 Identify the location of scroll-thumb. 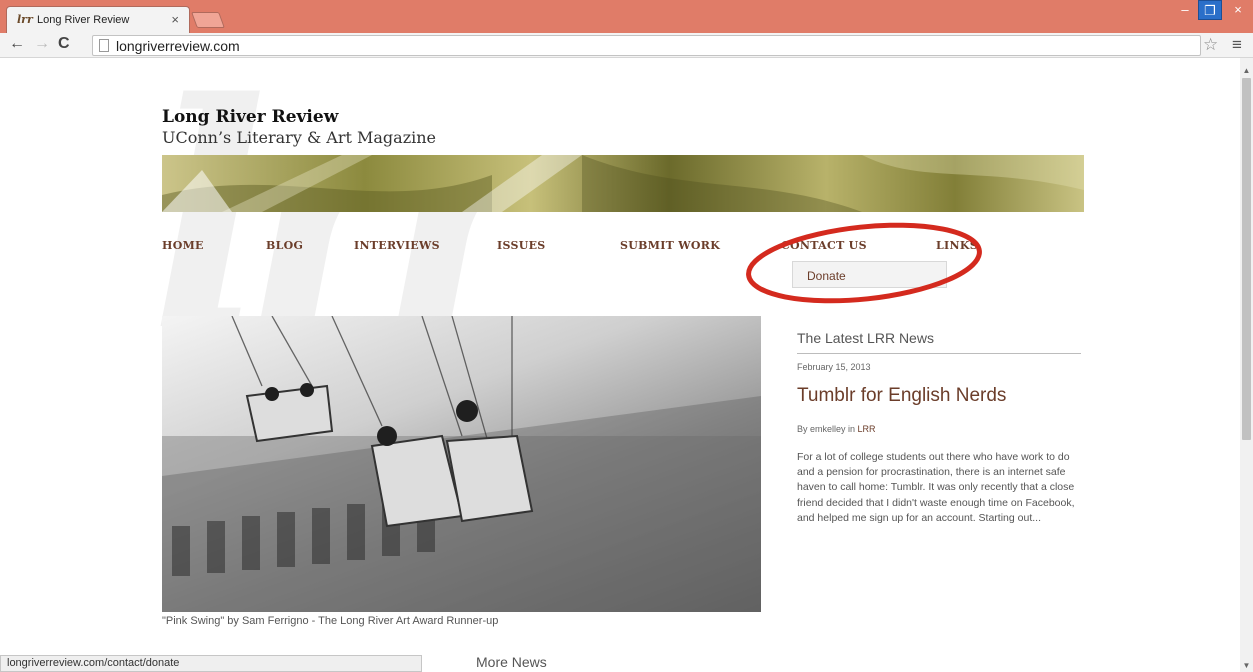
(1246, 259).